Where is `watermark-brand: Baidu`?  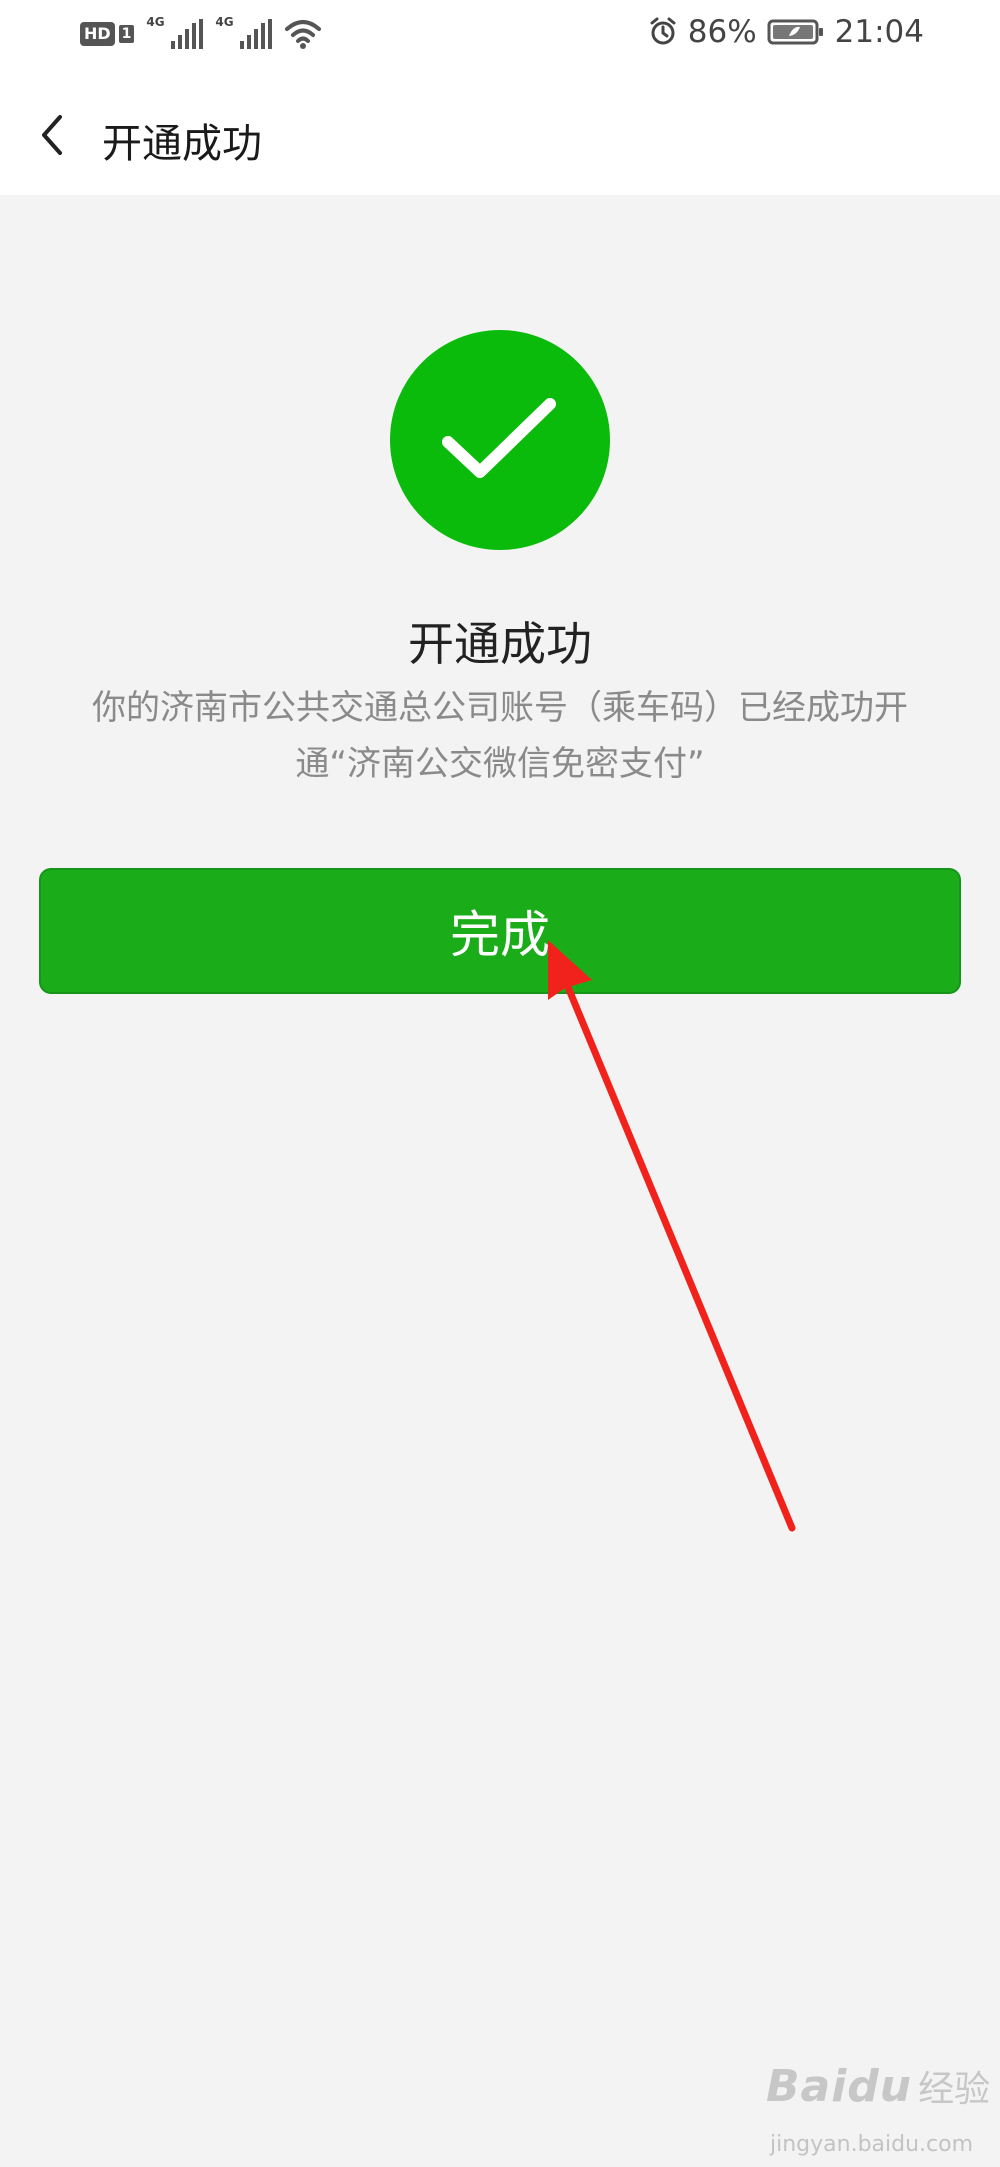 watermark-brand: Baidu is located at coordinates (839, 2086).